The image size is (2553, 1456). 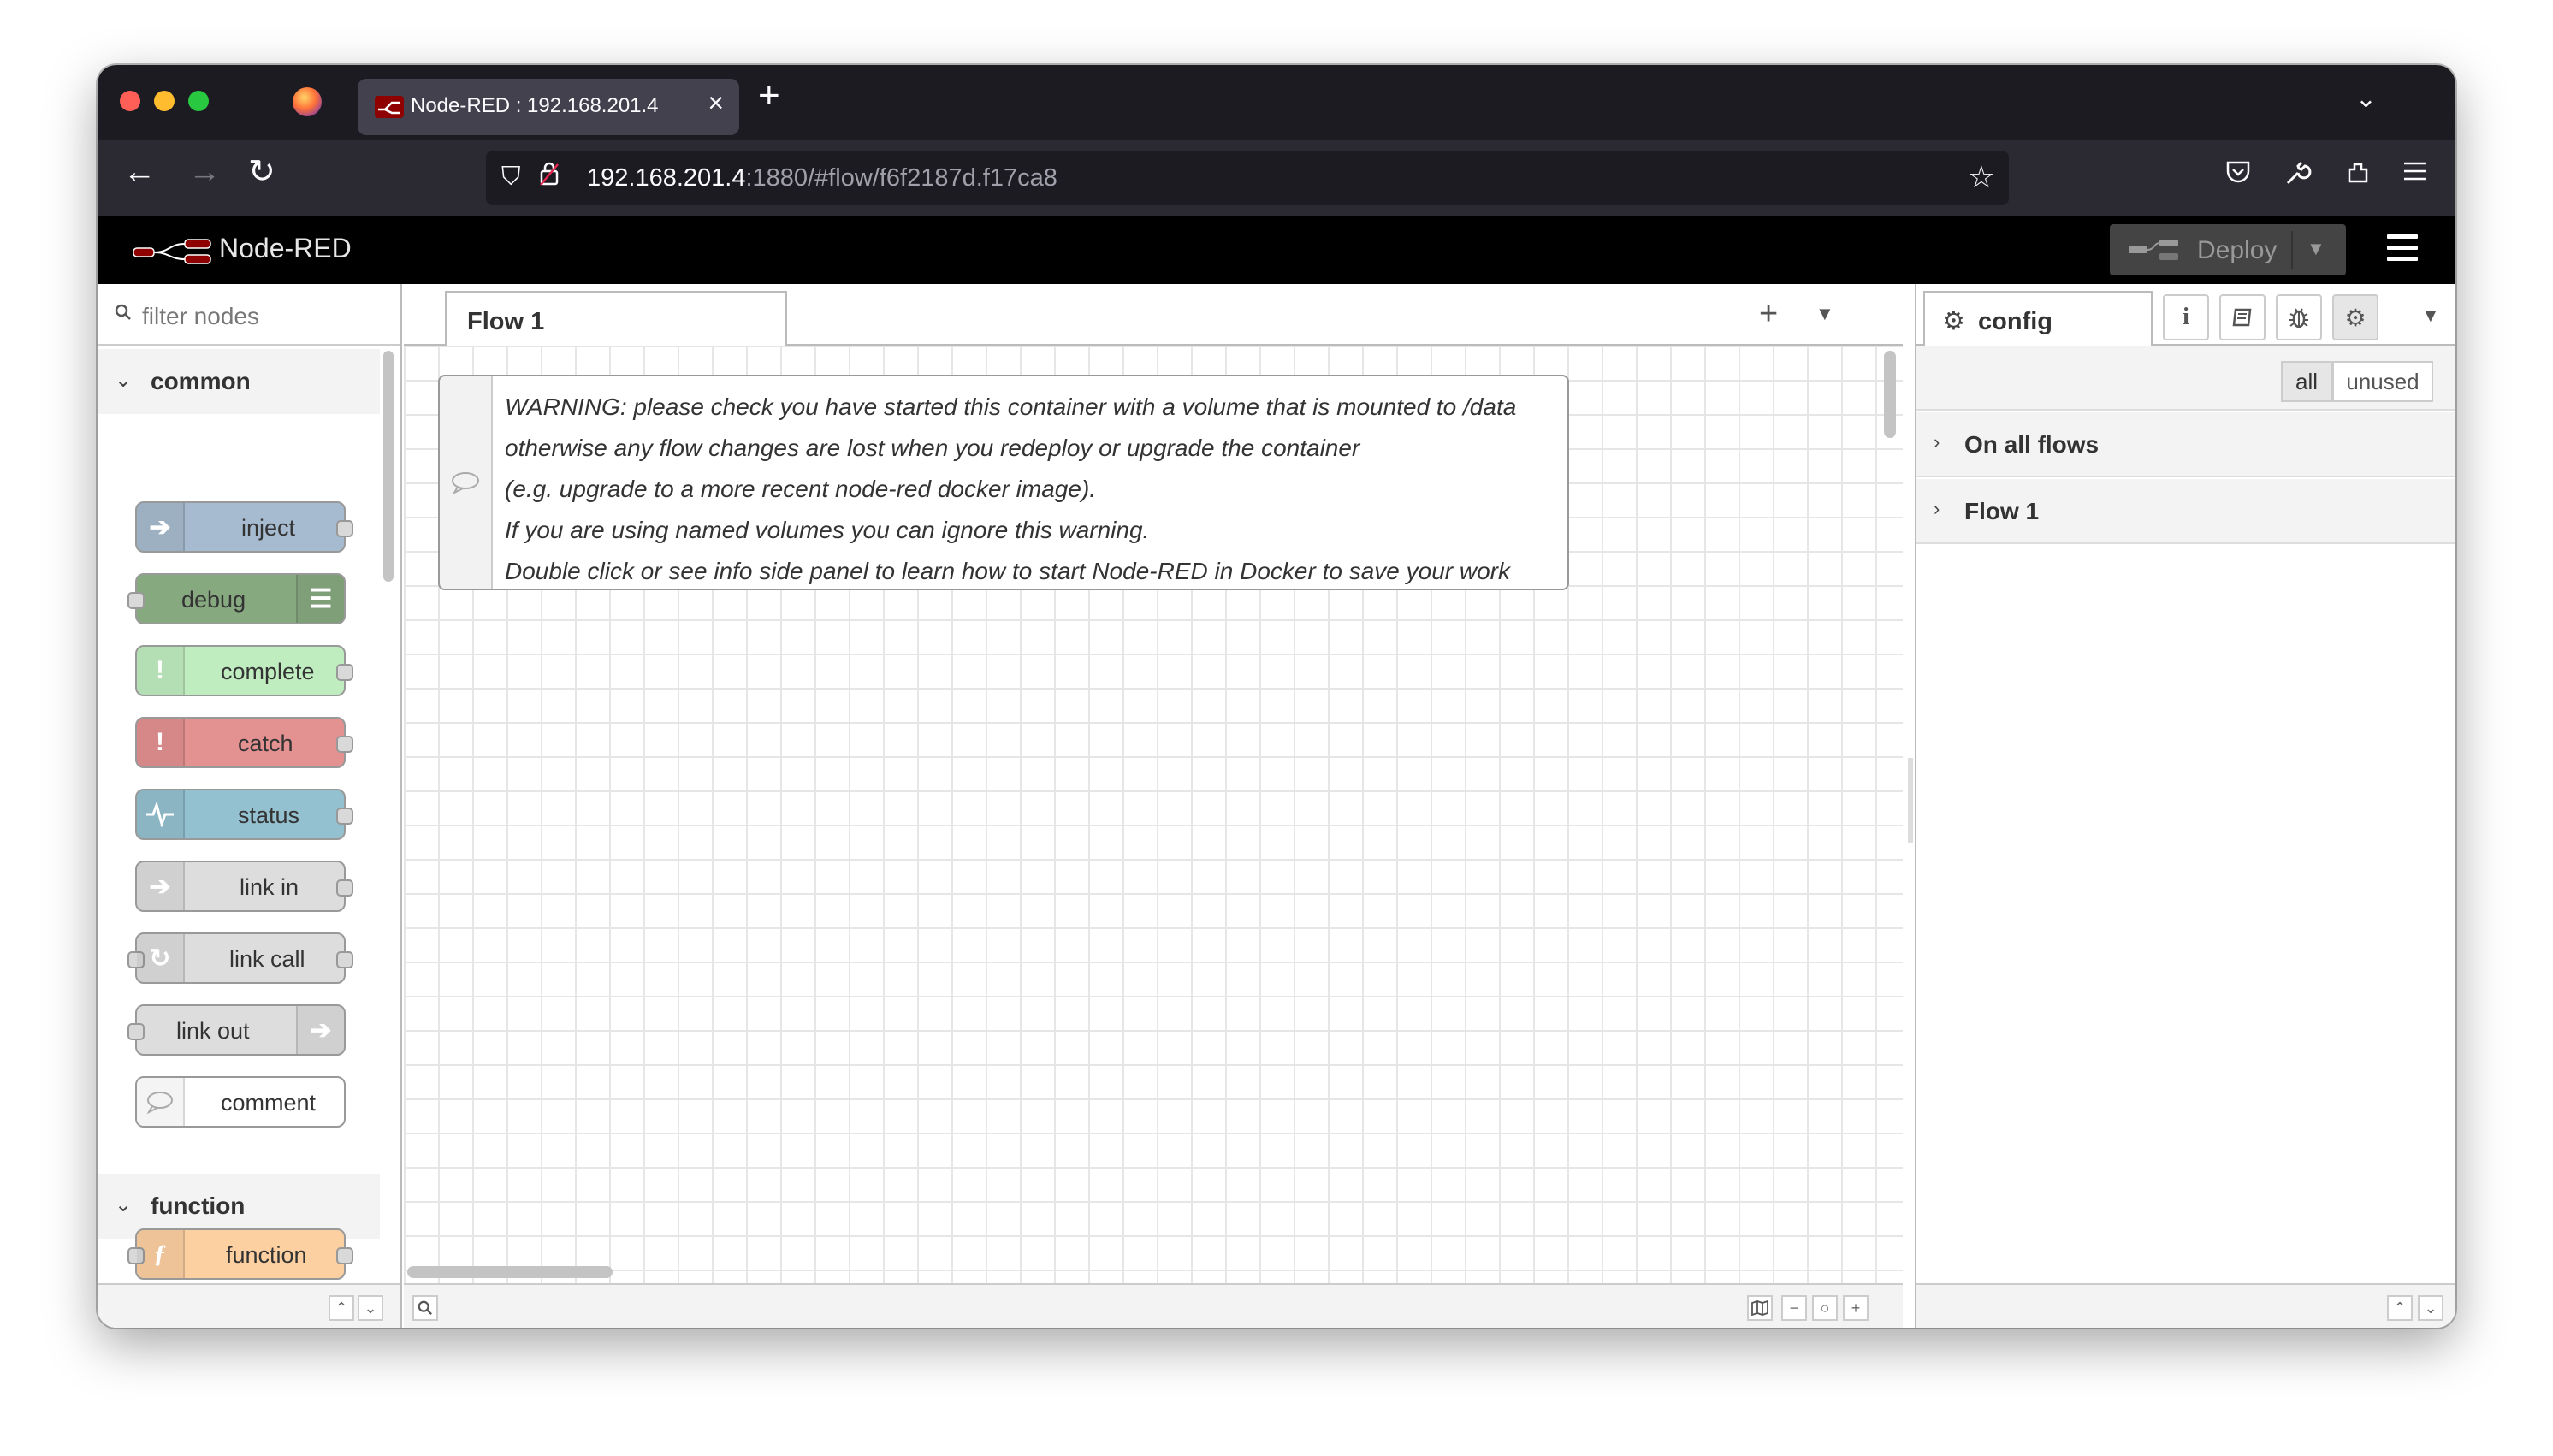 I want to click on config-section-flow-1: › Flow 1, so click(x=2185, y=511).